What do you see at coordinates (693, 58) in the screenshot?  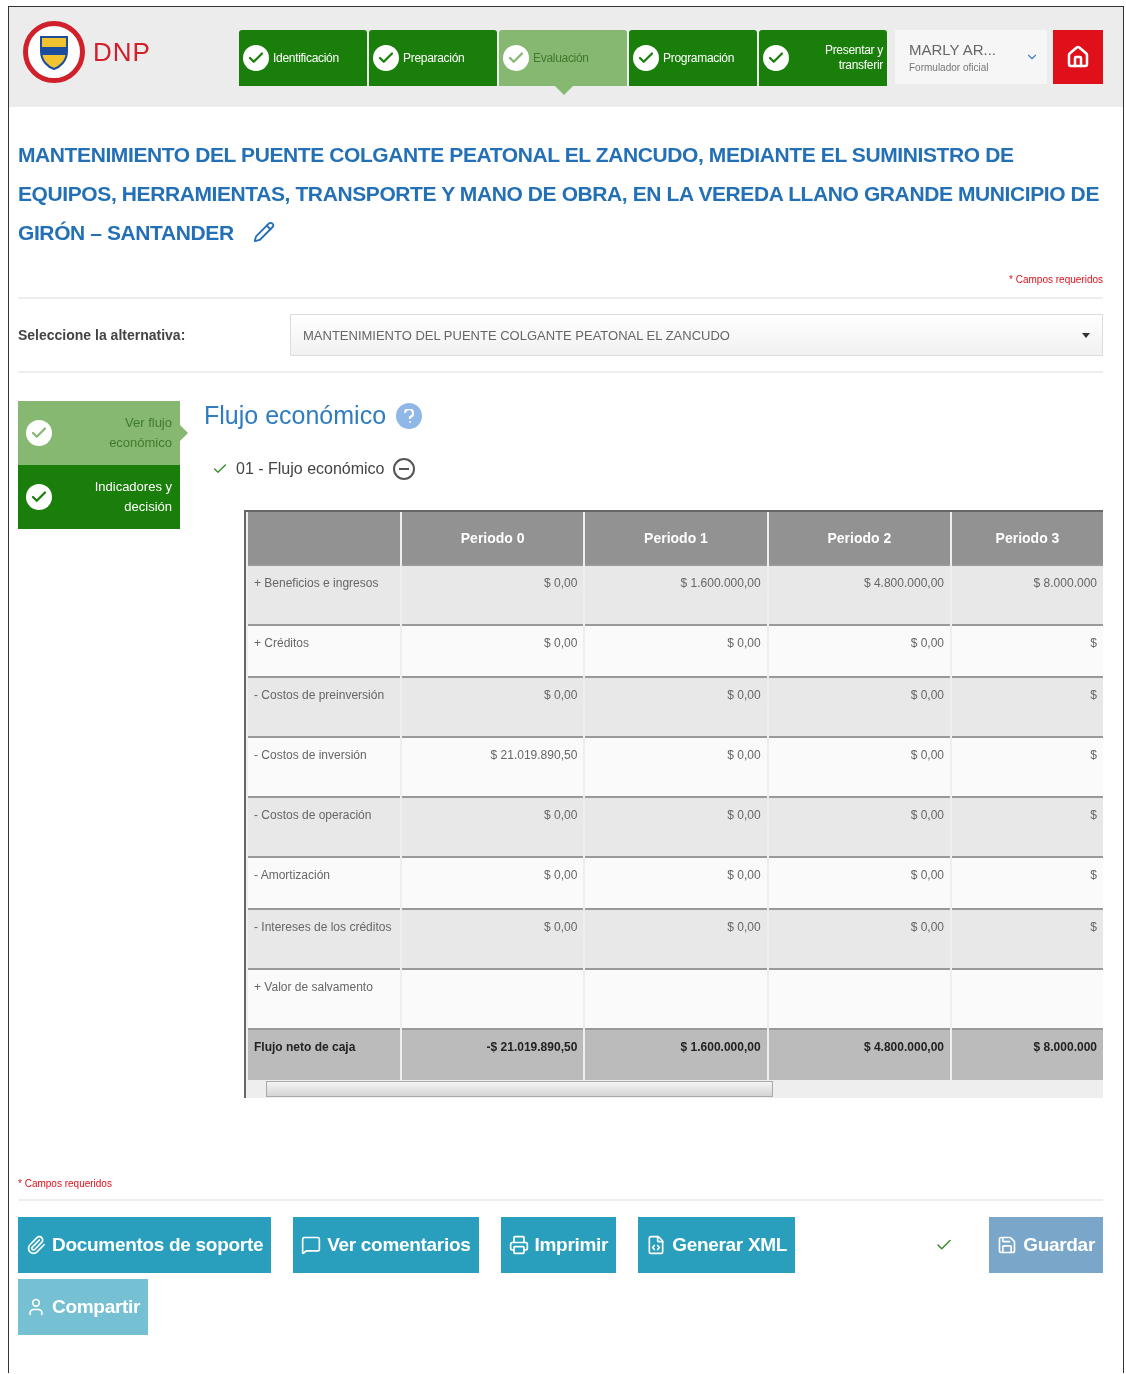 I see `stage-tab: Programación` at bounding box center [693, 58].